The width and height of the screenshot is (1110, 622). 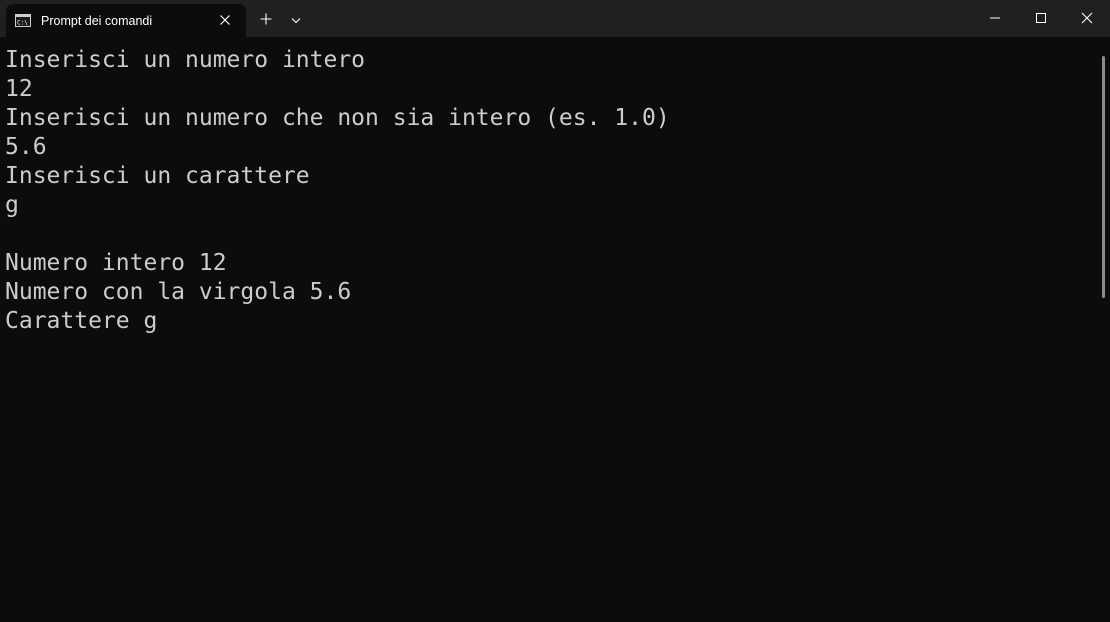 What do you see at coordinates (26, 147) in the screenshot?
I see `terminal-line: 5.6` at bounding box center [26, 147].